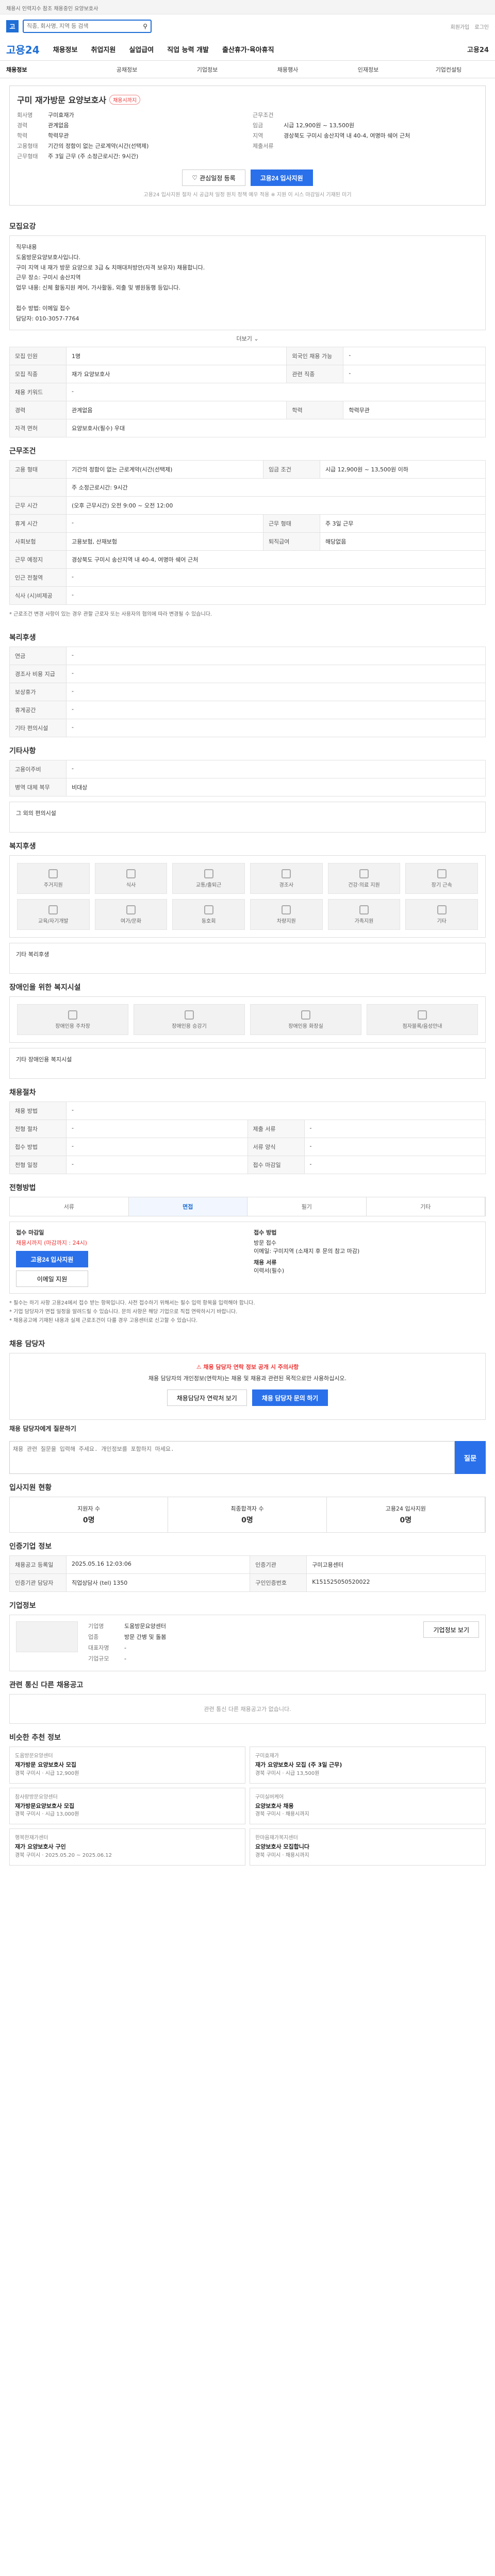 The height and width of the screenshot is (2576, 495). What do you see at coordinates (406, 1515) in the screenshot?
I see `stat-item: 고용24 입사지원 0명` at bounding box center [406, 1515].